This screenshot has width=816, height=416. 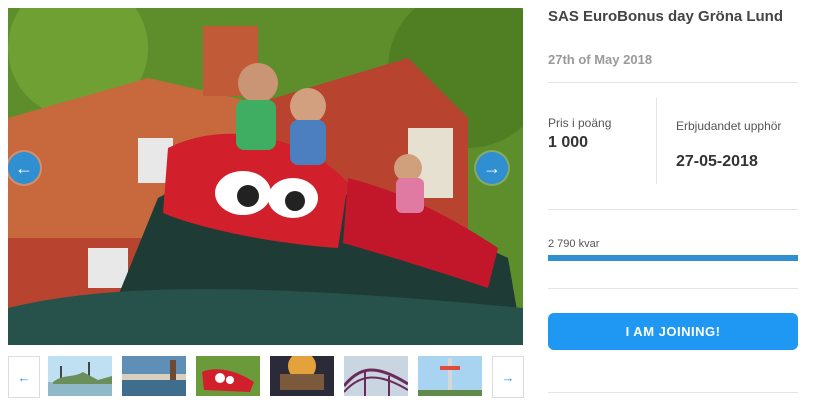 I want to click on expires-value: 27-05-2018, so click(x=717, y=161).